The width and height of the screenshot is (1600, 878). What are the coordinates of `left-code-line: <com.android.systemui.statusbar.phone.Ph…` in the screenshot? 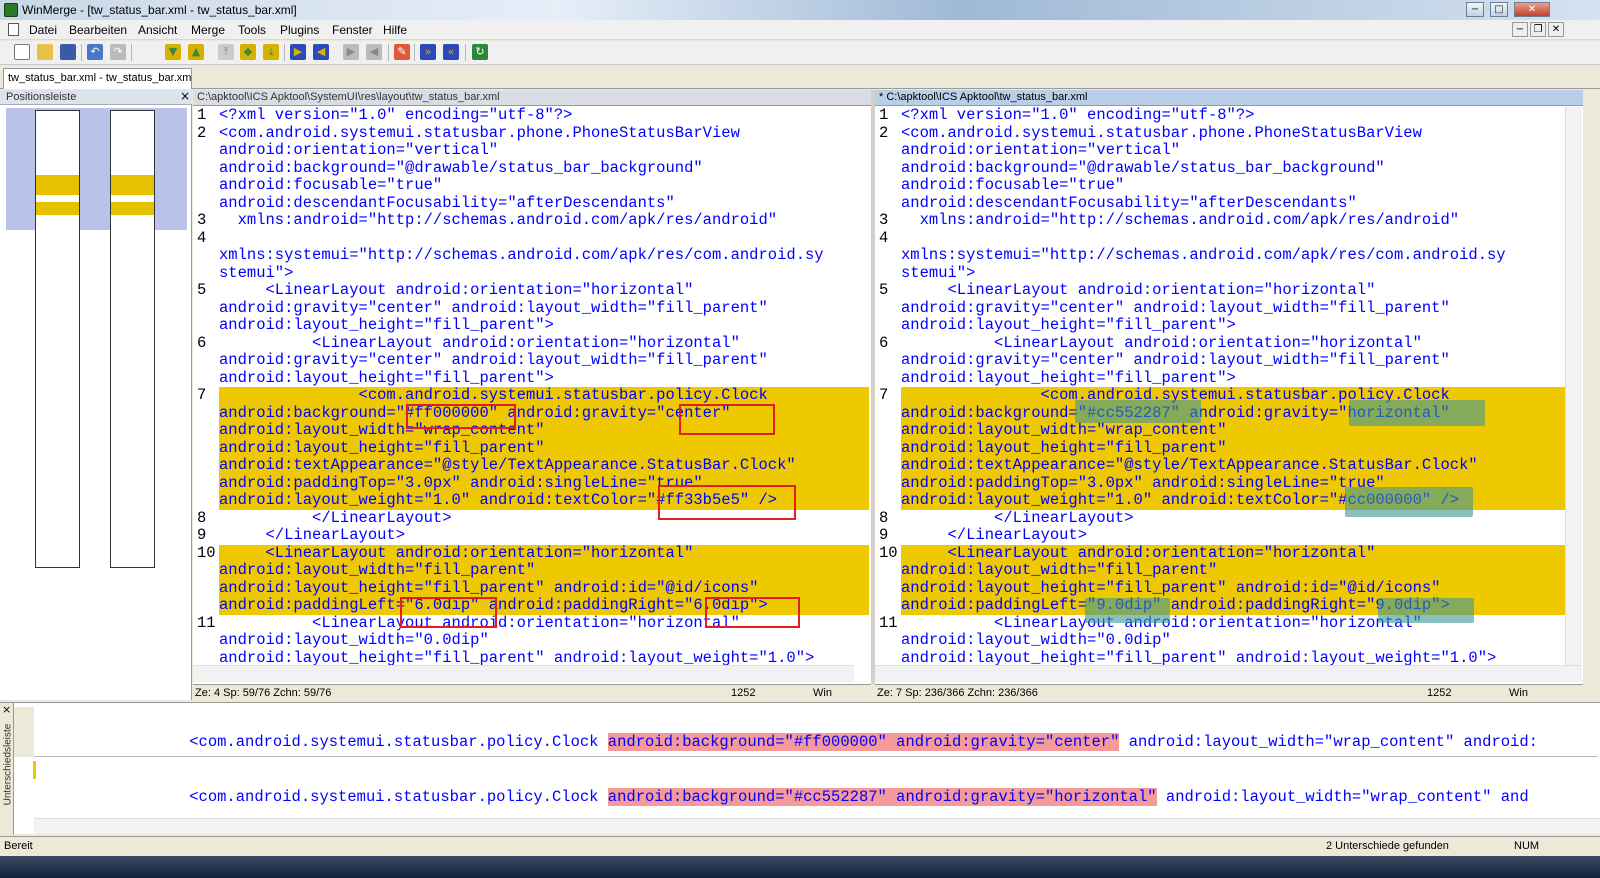 It's located at (544, 133).